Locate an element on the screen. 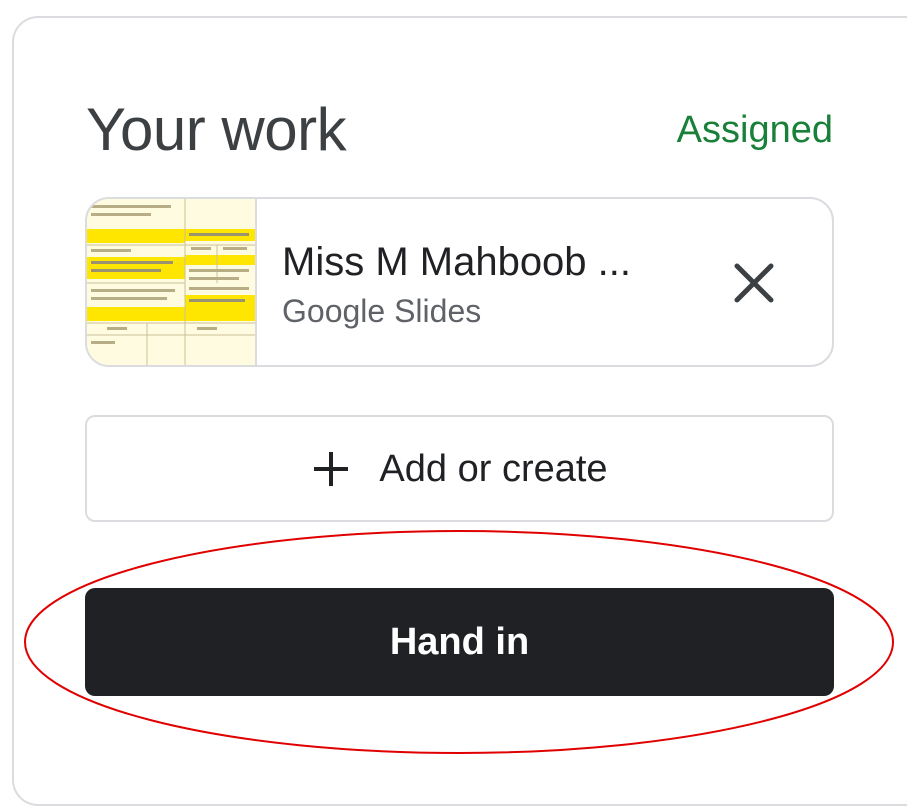 The width and height of the screenshot is (907, 806). plus-icon is located at coordinates (331, 469).